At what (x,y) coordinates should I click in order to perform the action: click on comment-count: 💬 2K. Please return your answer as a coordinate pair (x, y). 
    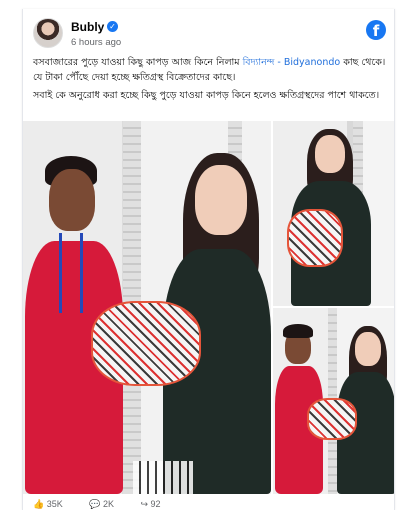
    Looking at the image, I should click on (107, 504).